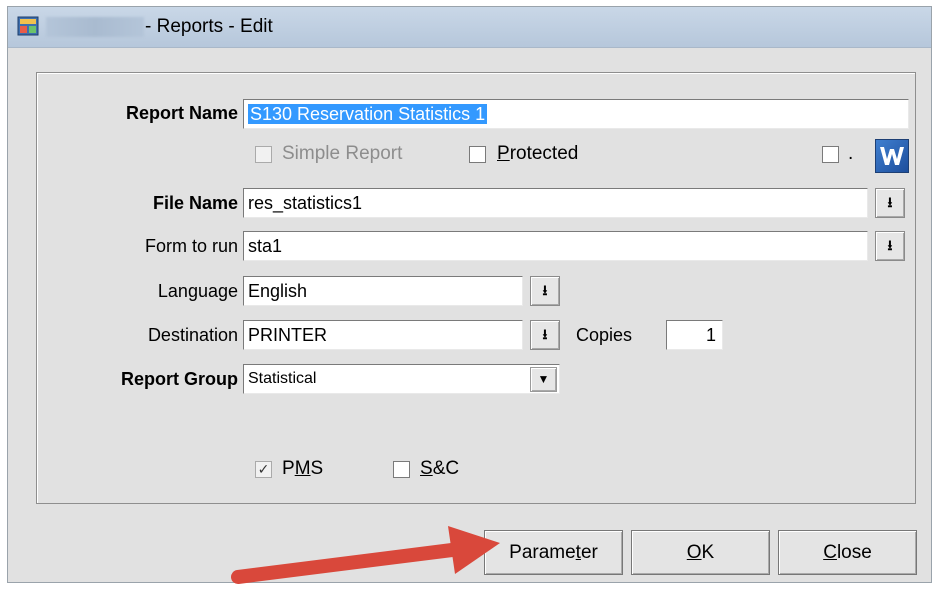  Describe the element at coordinates (538, 153) in the screenshot. I see `protected-label: Protected` at that location.